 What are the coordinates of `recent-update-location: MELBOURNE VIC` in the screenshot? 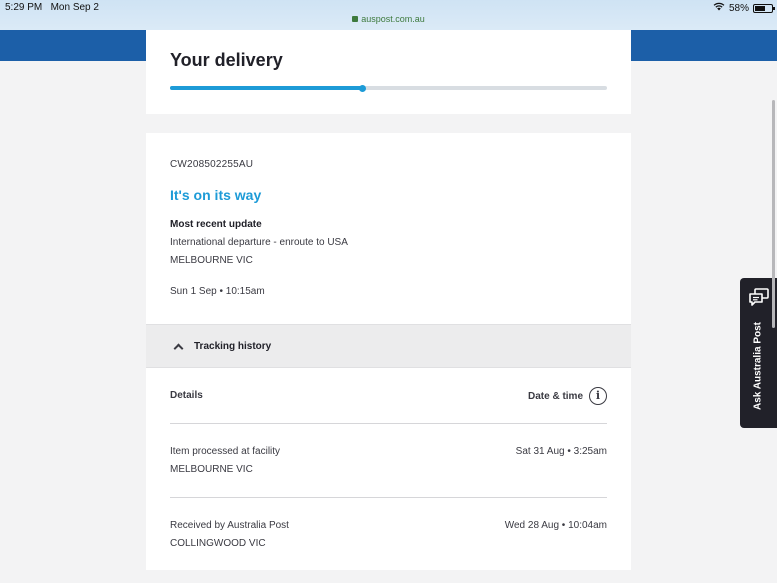 It's located at (211, 260).